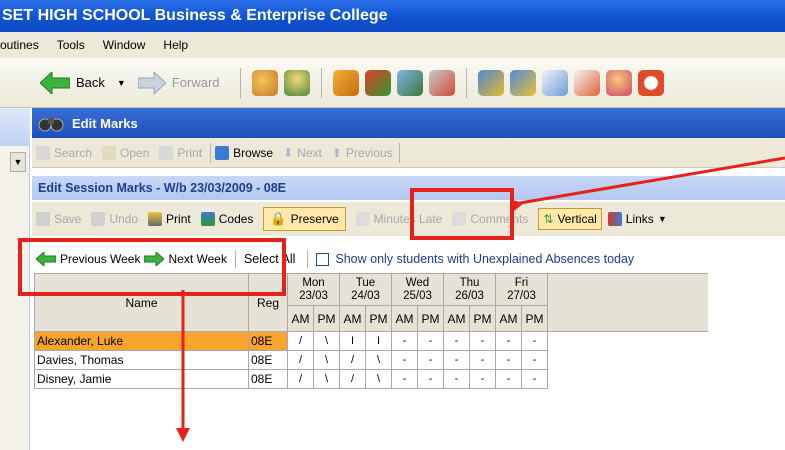  Describe the element at coordinates (152, 267) in the screenshot. I see `week-navigation-highlight-box` at that location.